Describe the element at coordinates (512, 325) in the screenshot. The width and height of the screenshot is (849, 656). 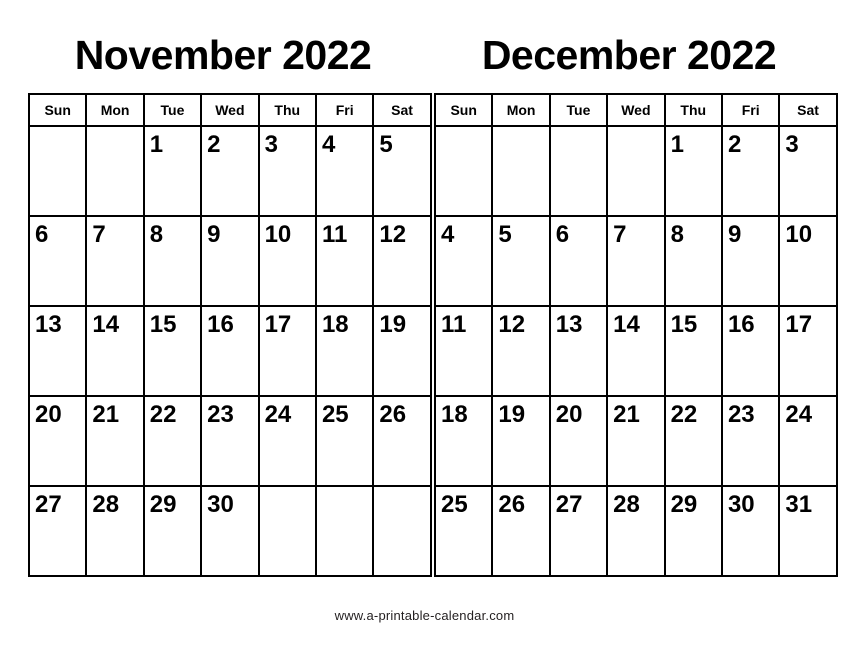
I see `day-number: 12` at that location.